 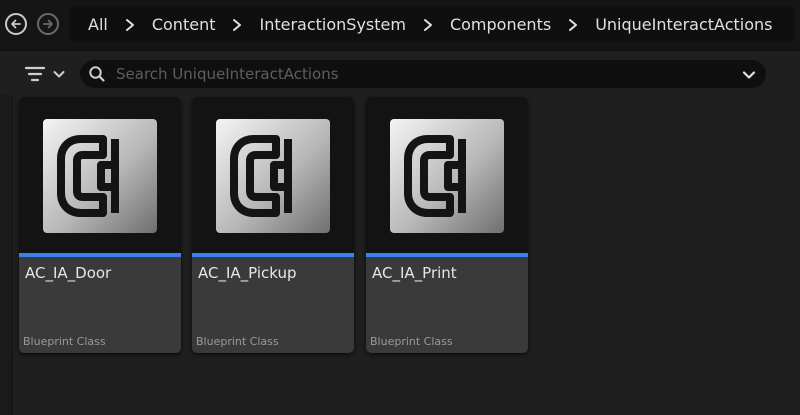 I want to click on breadcrumb-item-components: Components, so click(x=500, y=24).